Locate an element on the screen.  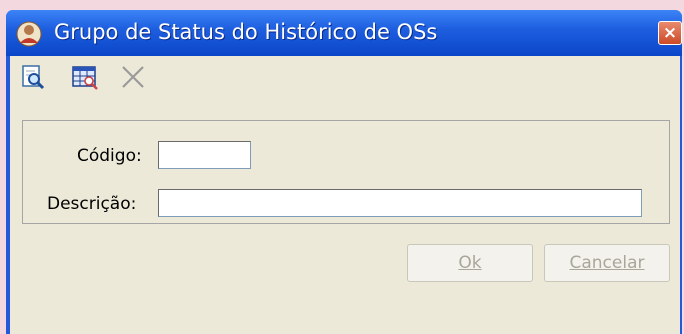
codigo-field is located at coordinates (204, 155).